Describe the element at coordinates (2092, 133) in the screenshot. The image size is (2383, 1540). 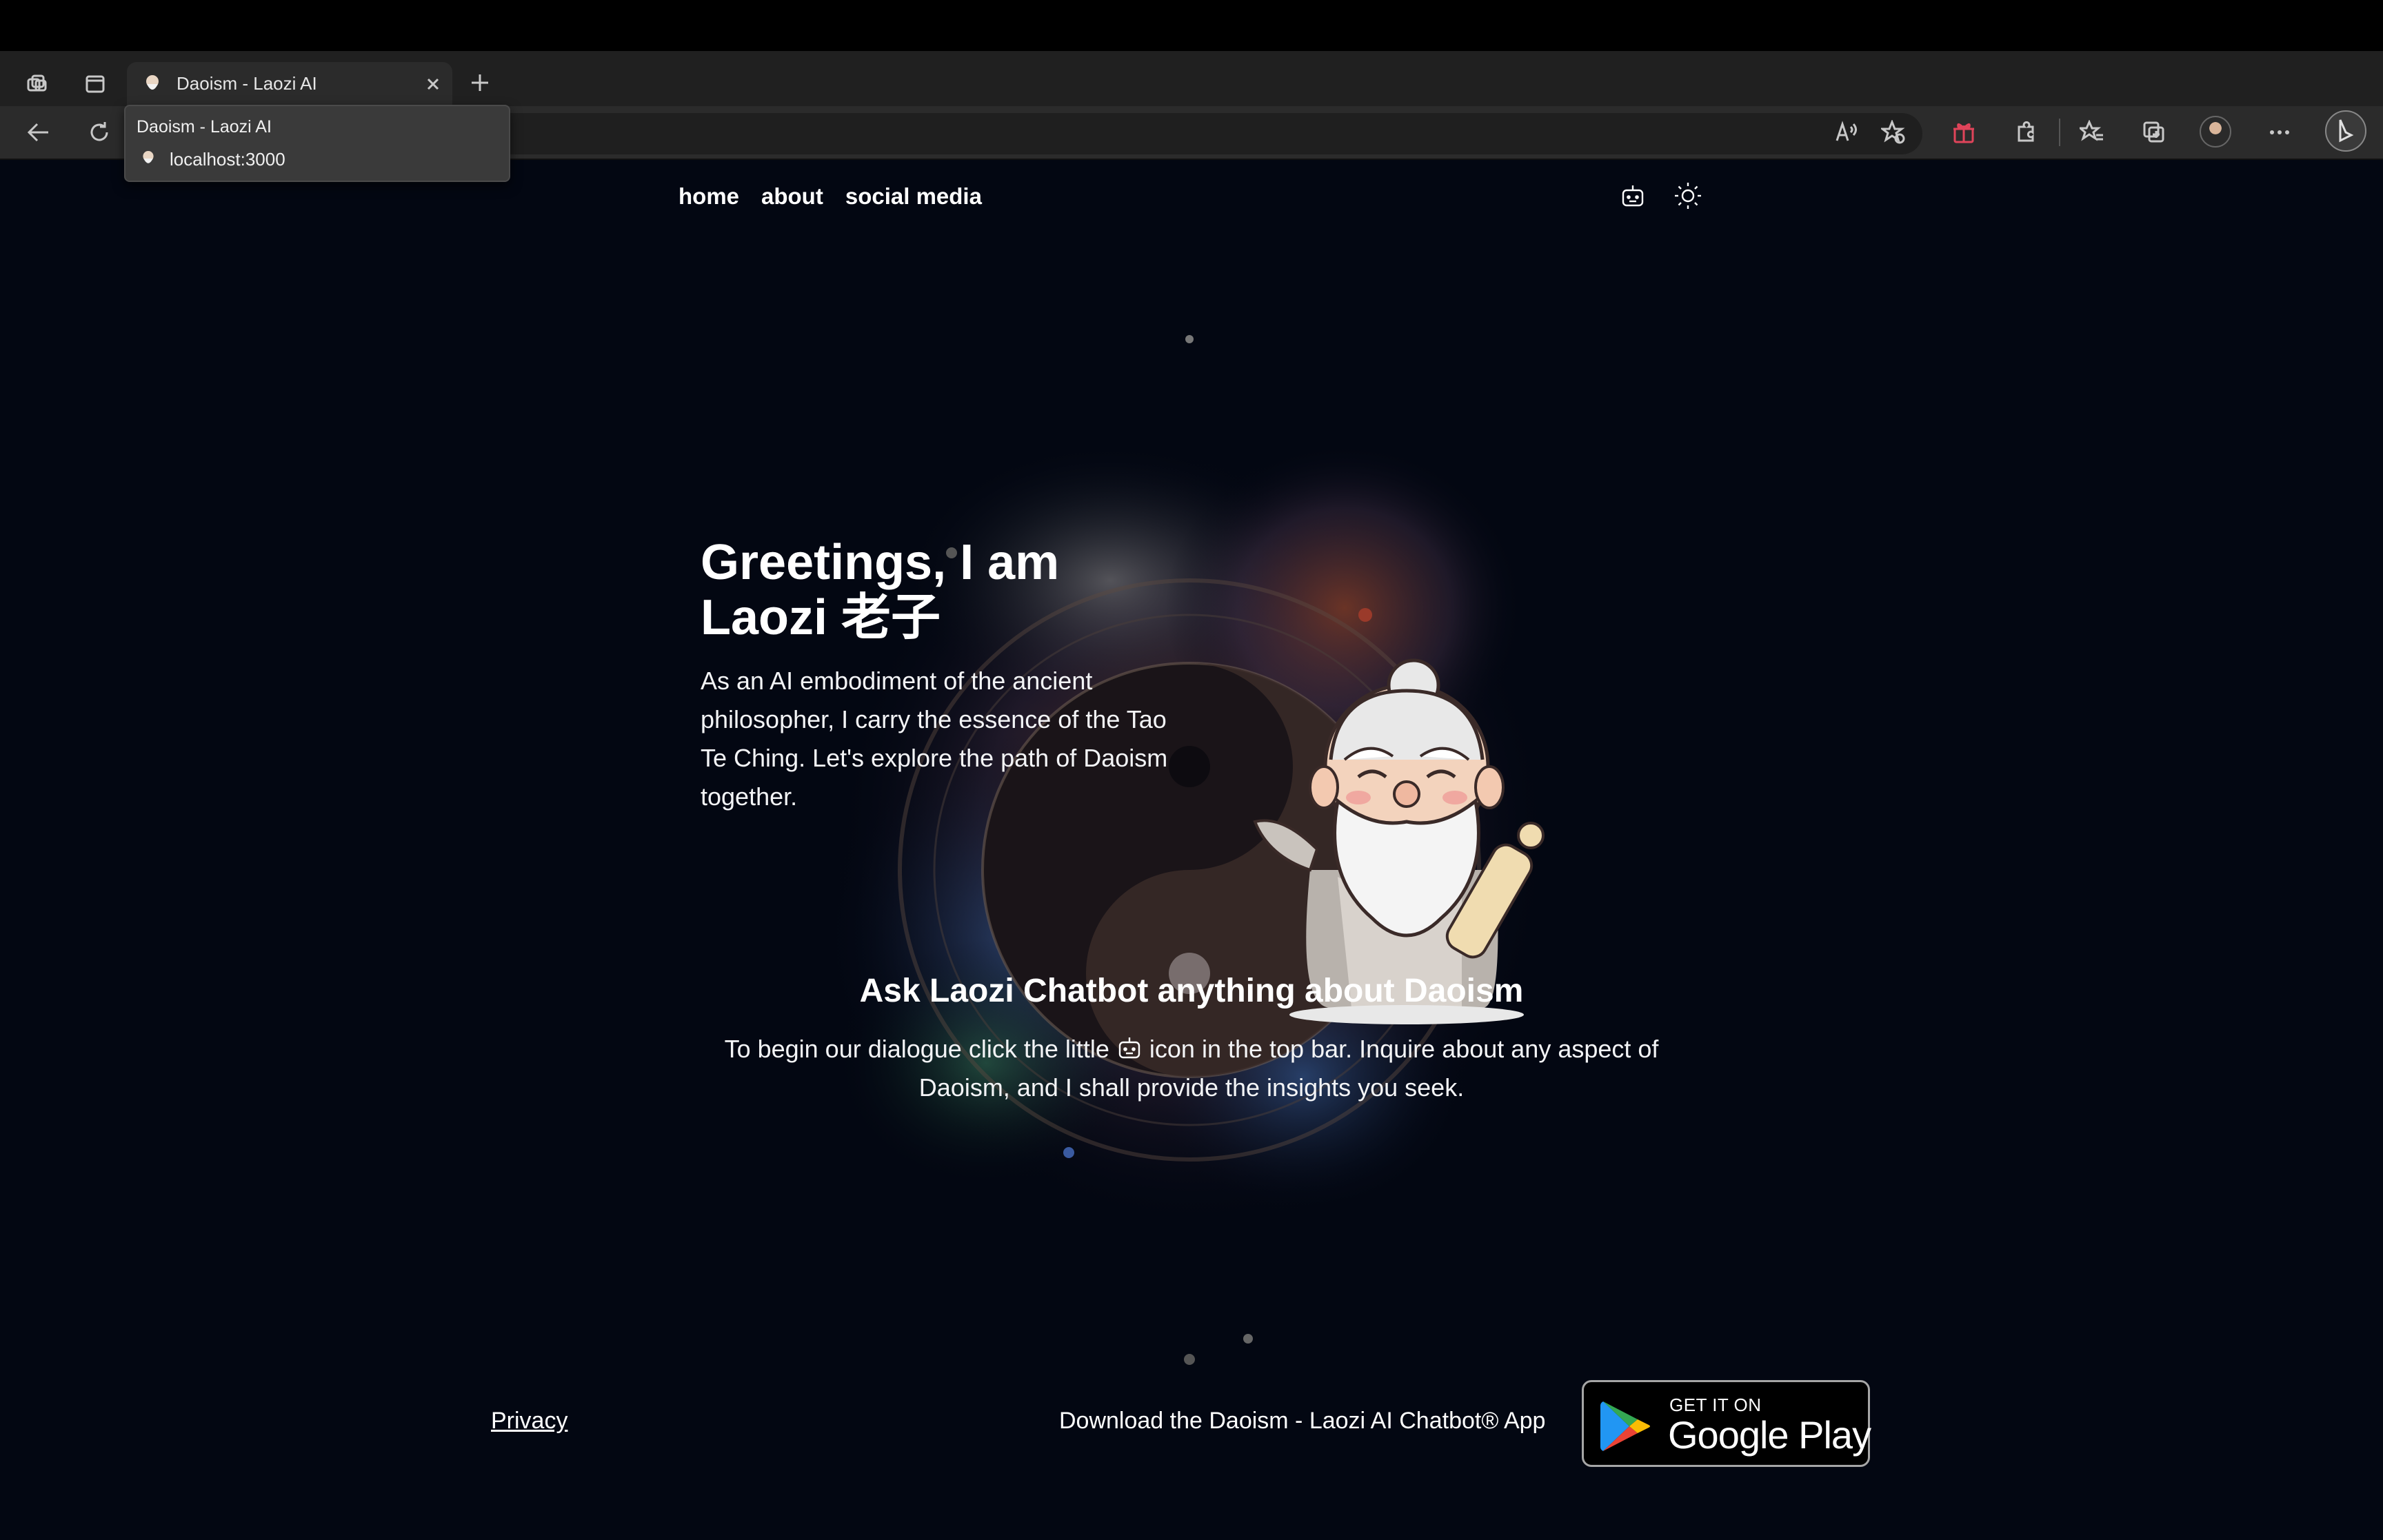
I see `favorites-icon` at that location.